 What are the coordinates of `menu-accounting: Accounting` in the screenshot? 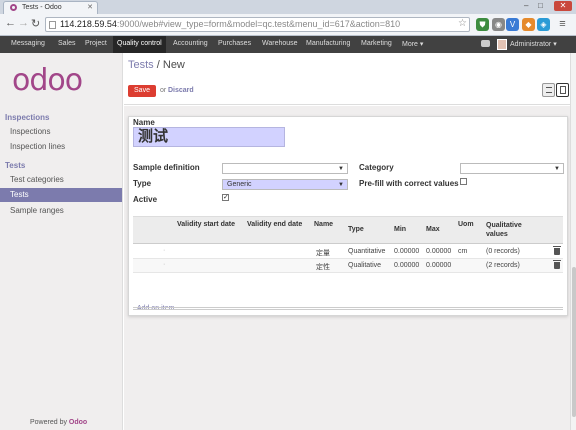 It's located at (190, 43).